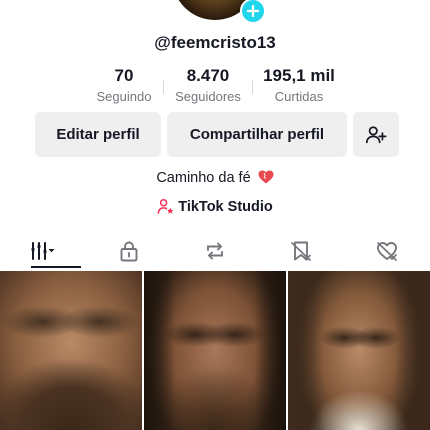 Image resolution: width=430 pixels, height=430 pixels. I want to click on heart-emoji-icon, so click(266, 177).